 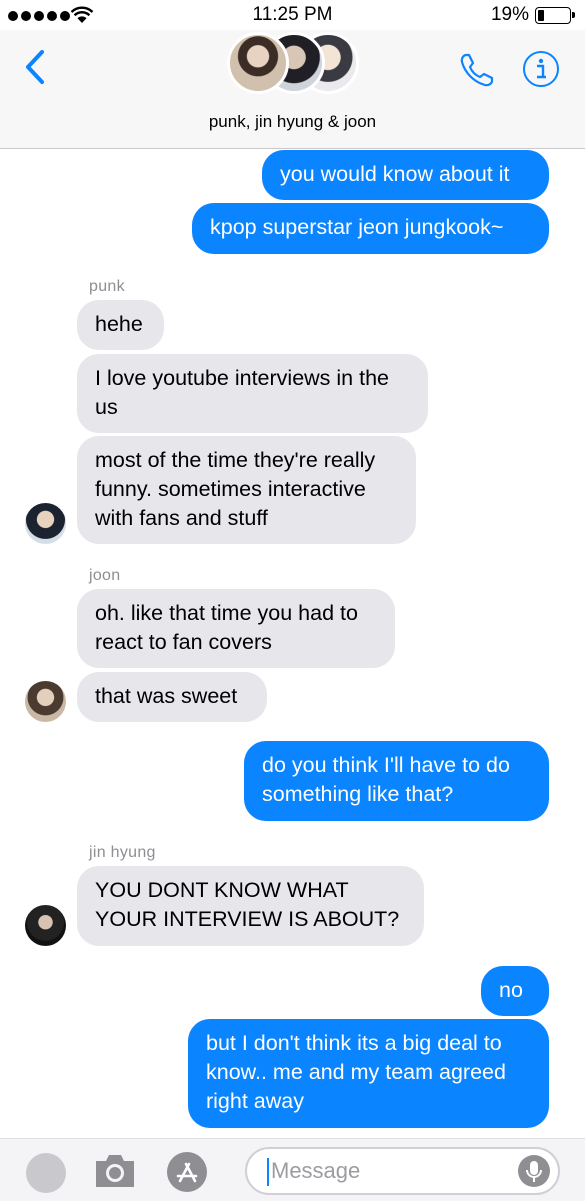 What do you see at coordinates (268, 1172) in the screenshot?
I see `text-caret` at bounding box center [268, 1172].